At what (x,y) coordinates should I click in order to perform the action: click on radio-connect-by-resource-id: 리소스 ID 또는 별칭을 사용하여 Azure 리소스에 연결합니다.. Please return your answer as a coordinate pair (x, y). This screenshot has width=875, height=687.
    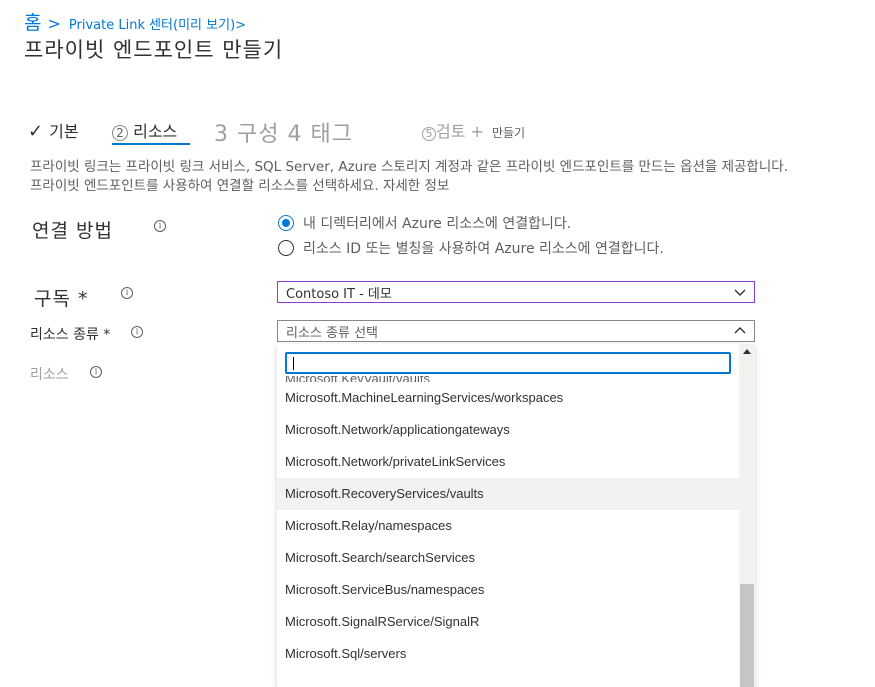
    Looking at the image, I should click on (471, 248).